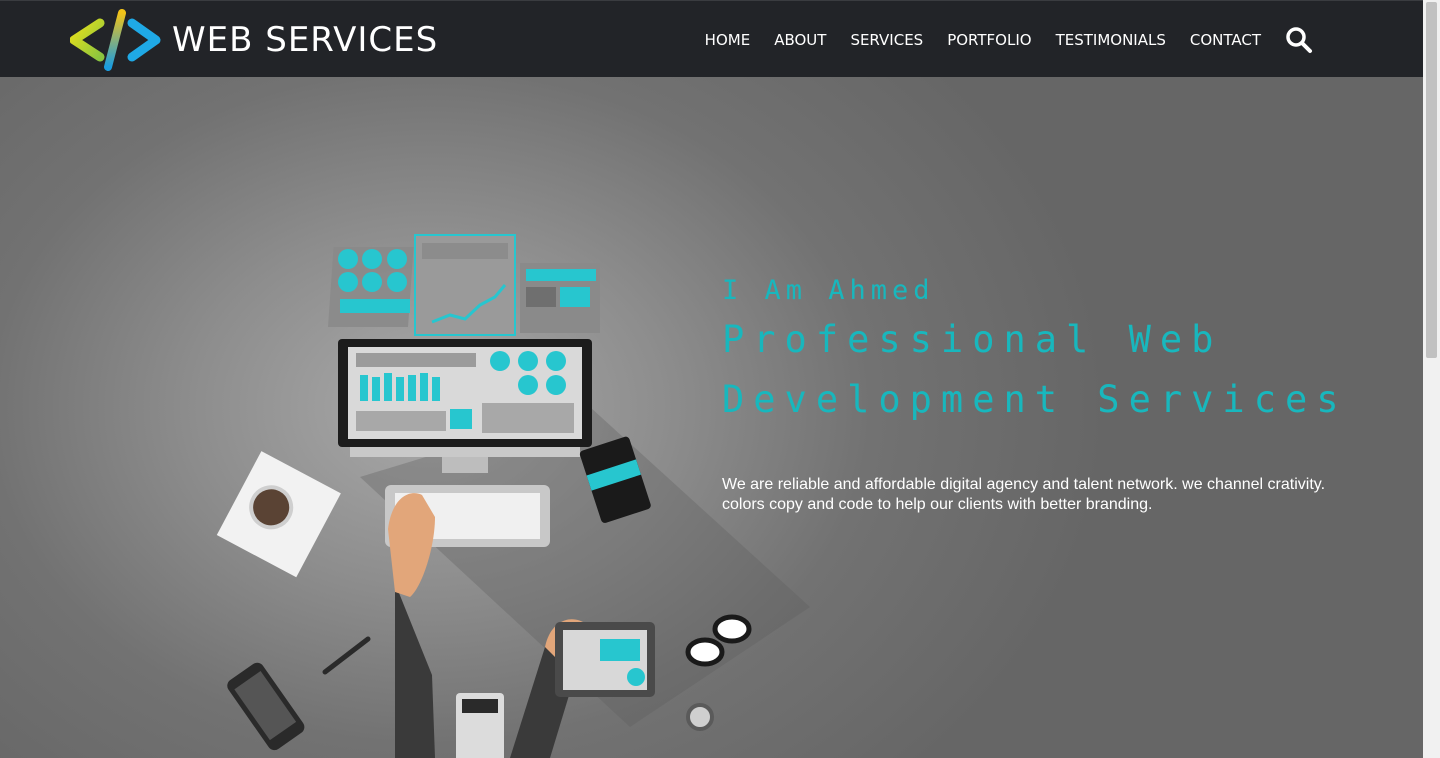 This screenshot has height=758, width=1440. Describe the element at coordinates (1431, 379) in the screenshot. I see `scrollbar` at that location.